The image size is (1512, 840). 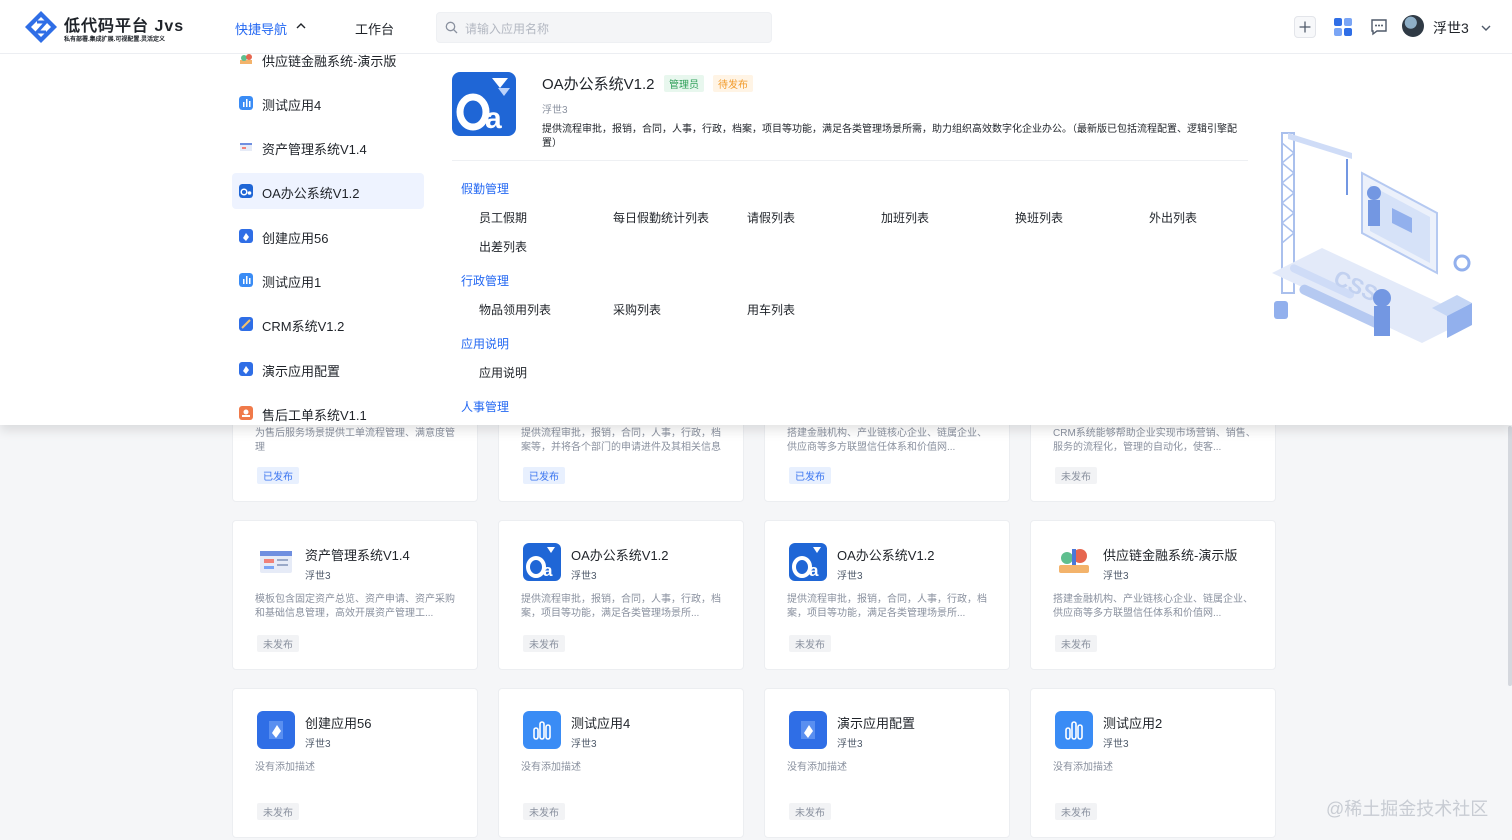 What do you see at coordinates (887, 763) in the screenshot?
I see `app-card: 演示应用配置 浮世3 没有添加描述 未发布` at bounding box center [887, 763].